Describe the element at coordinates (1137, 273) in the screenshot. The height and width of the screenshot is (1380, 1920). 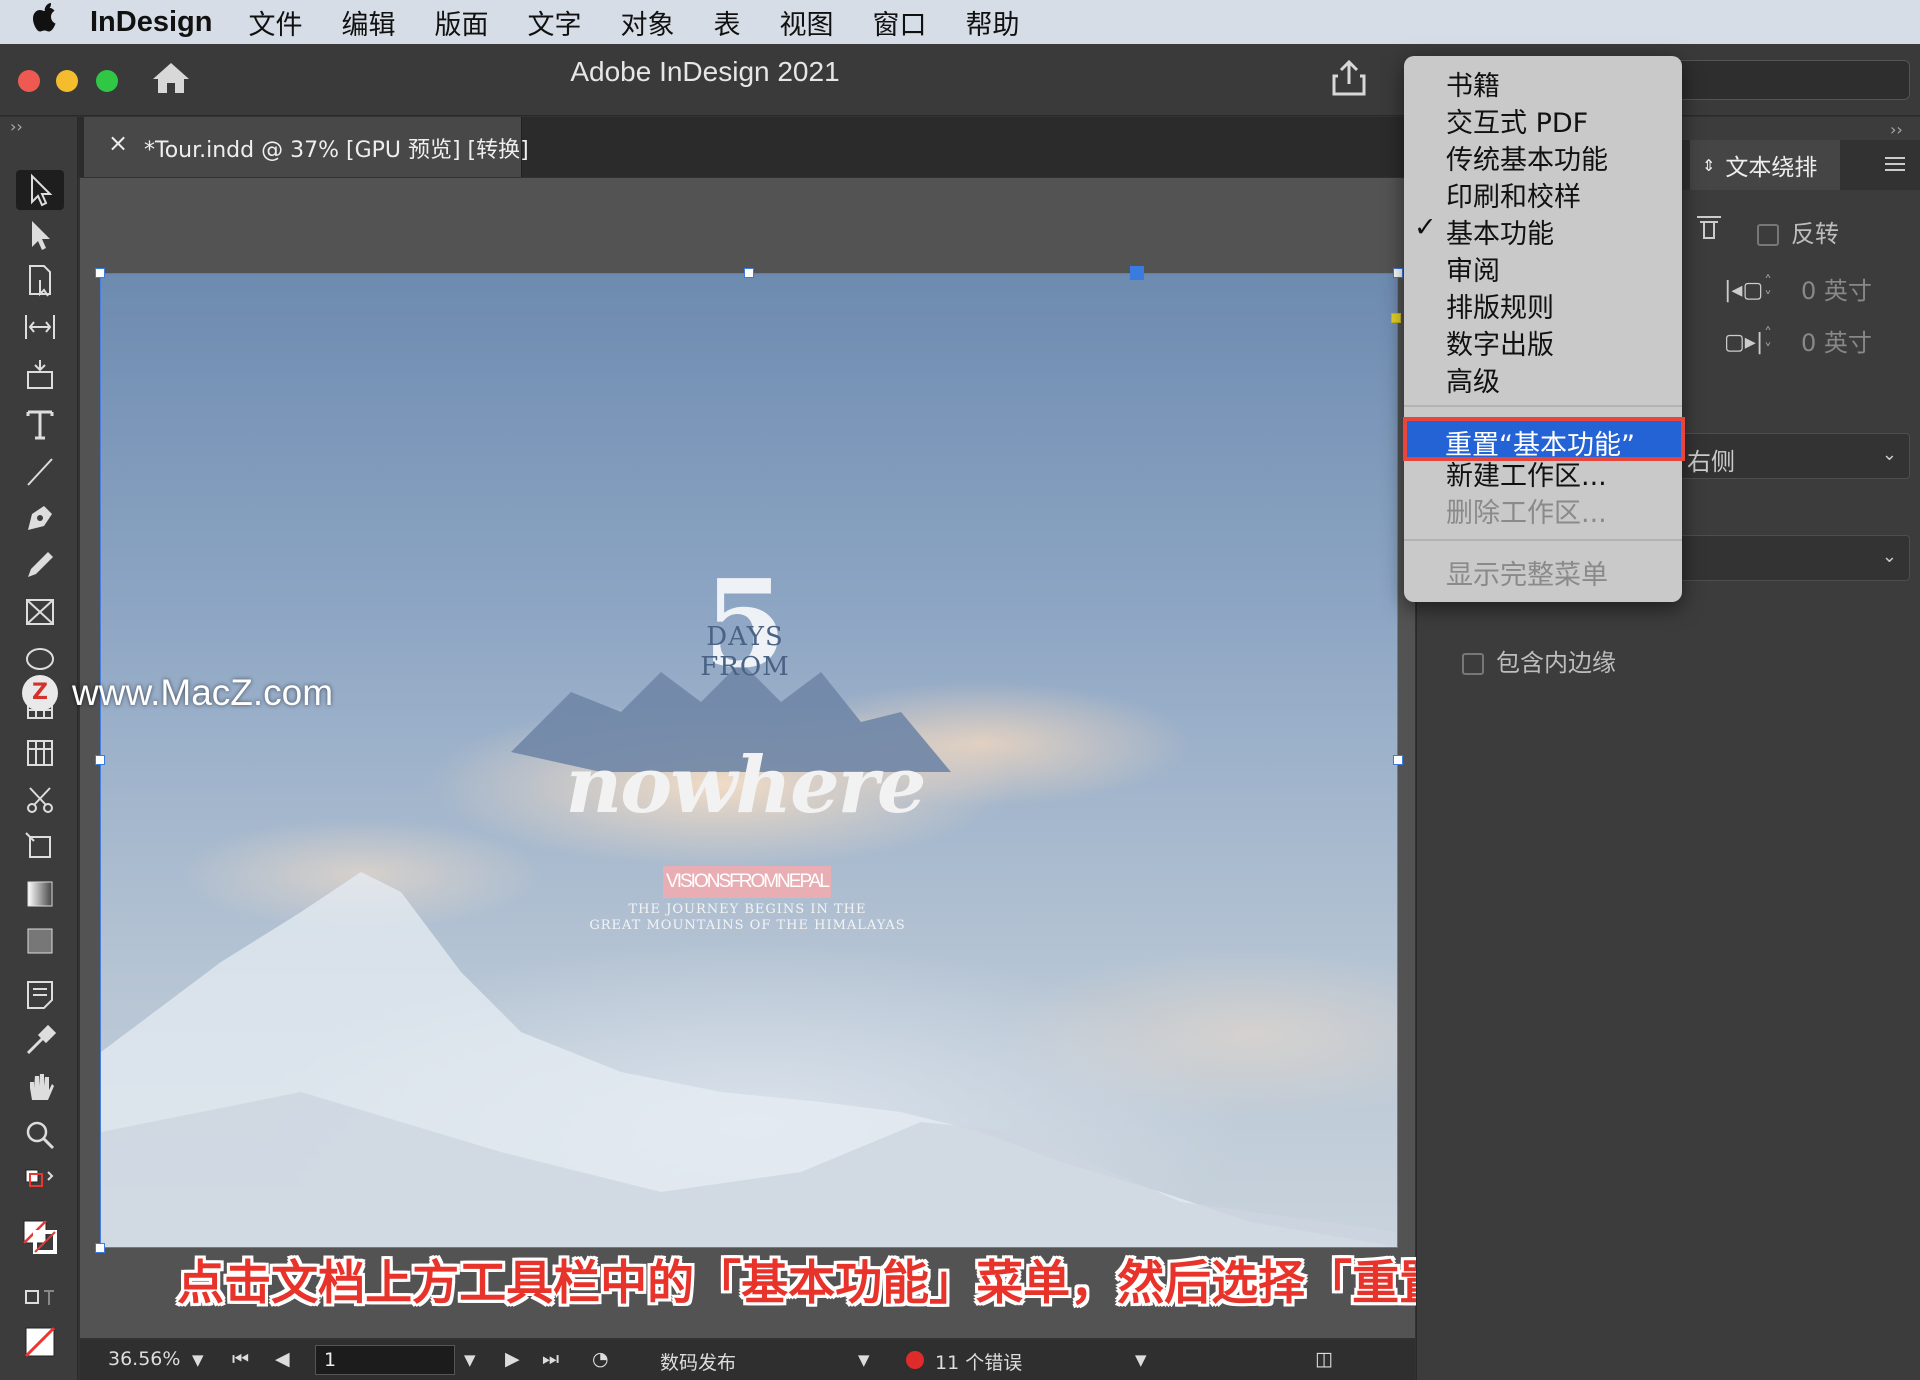
I see `frame-handle-top-mid-blue` at that location.